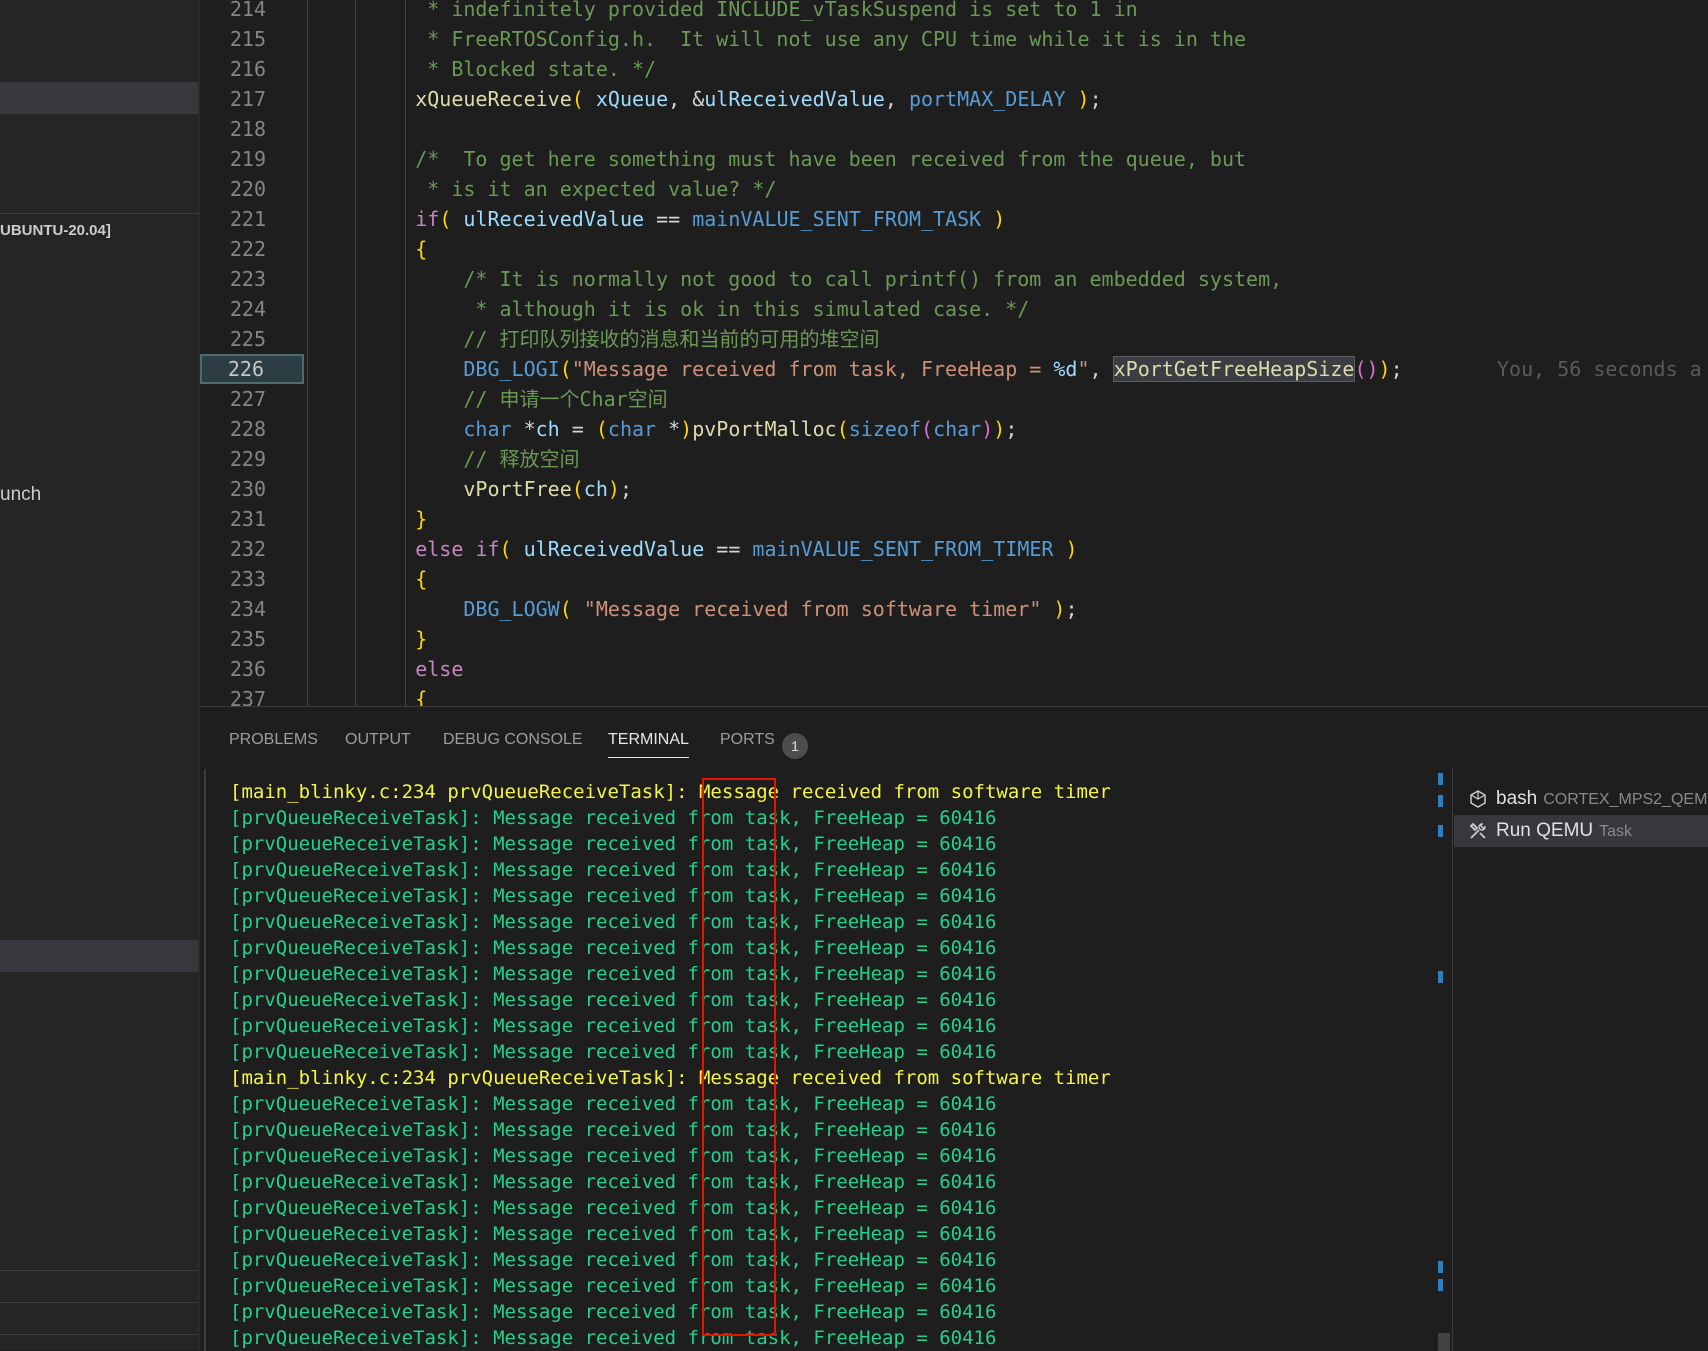 The height and width of the screenshot is (1351, 1708). What do you see at coordinates (252, 249) in the screenshot?
I see `line-number: 222` at bounding box center [252, 249].